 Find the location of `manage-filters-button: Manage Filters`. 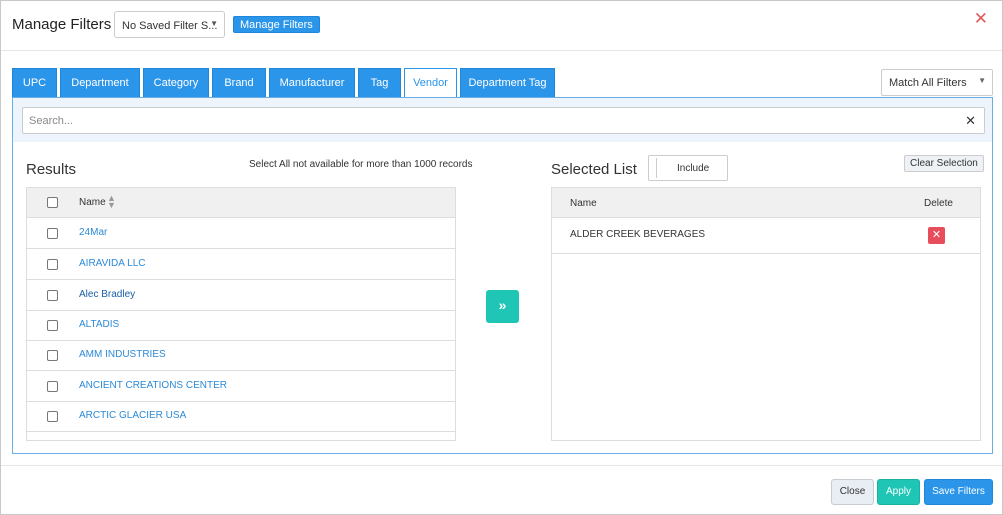

manage-filters-button: Manage Filters is located at coordinates (276, 24).